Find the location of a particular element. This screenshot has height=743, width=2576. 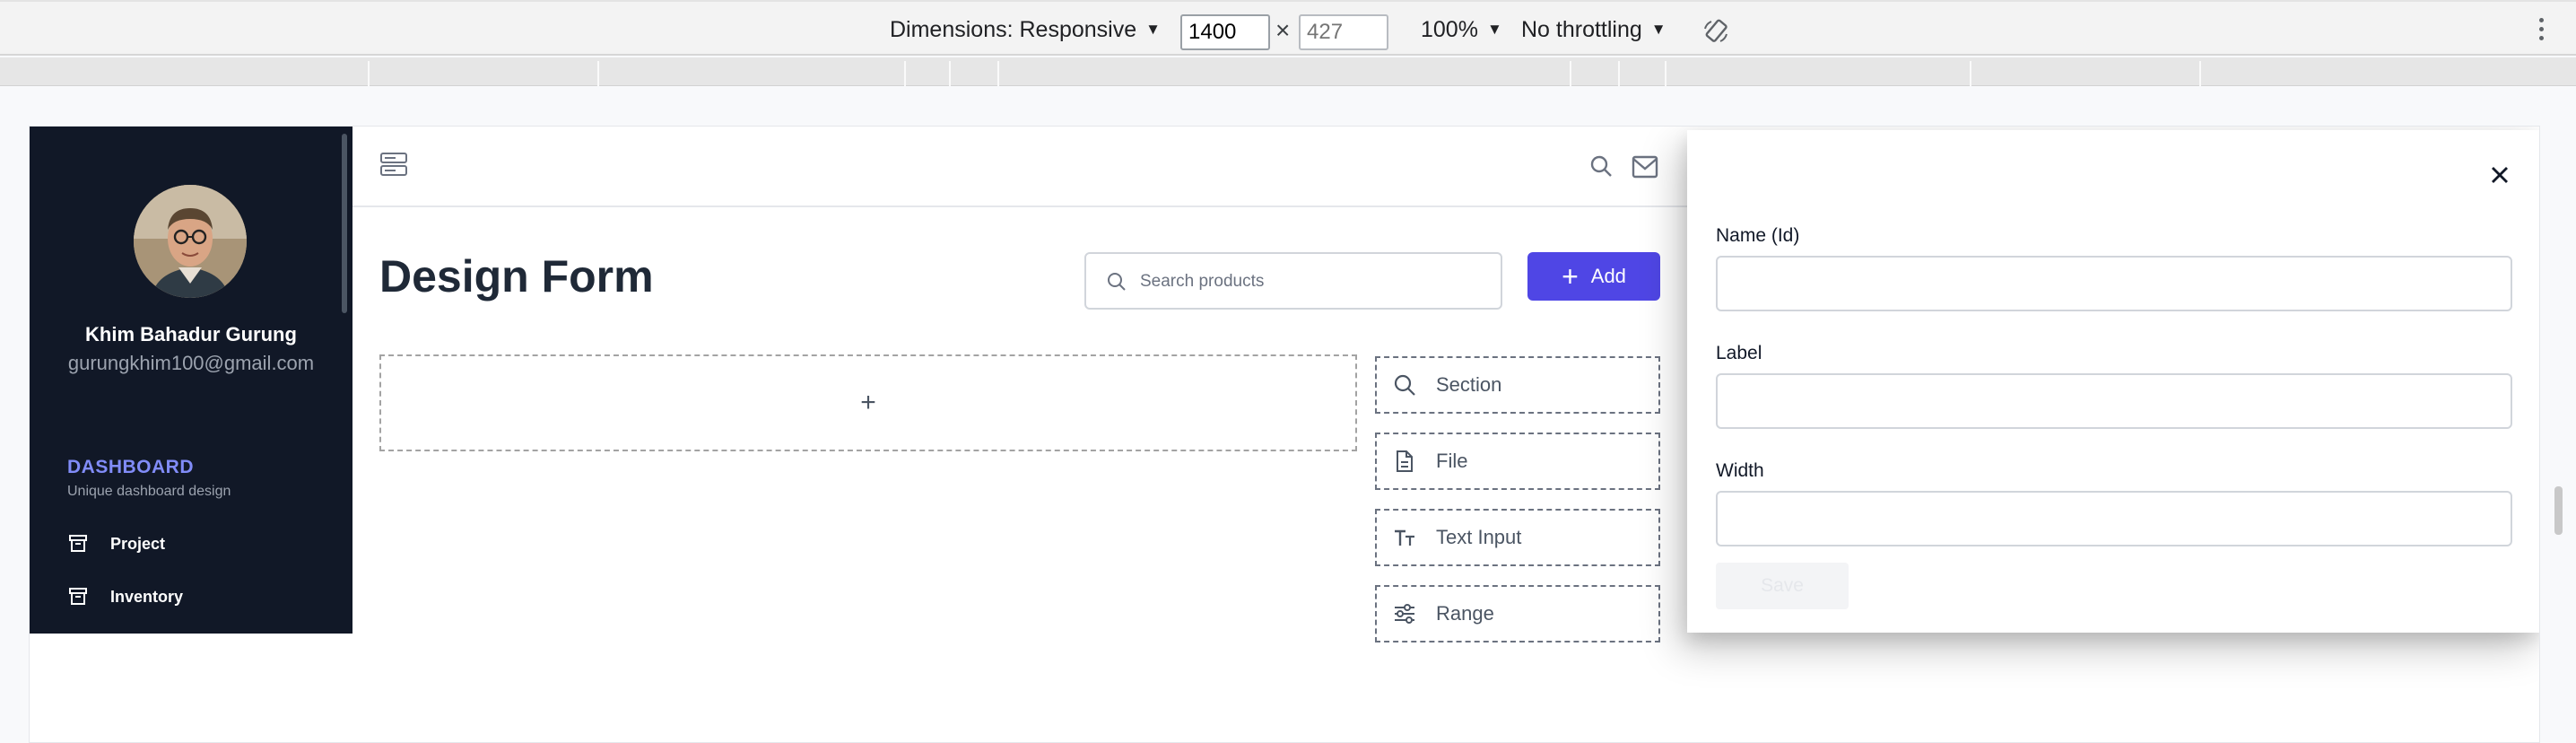

throttle-dropdown: No throttling ▼ is located at coordinates (1594, 30).